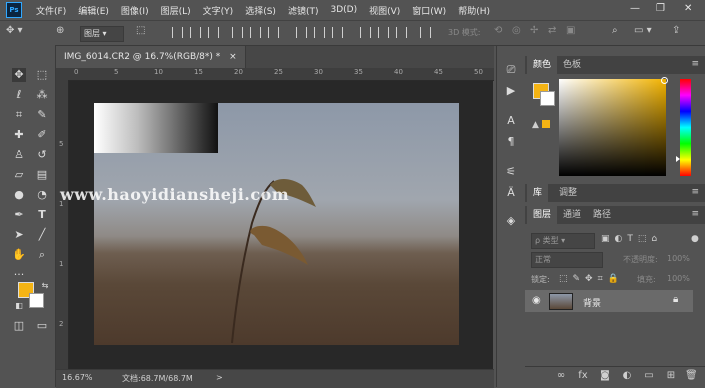 The image size is (705, 388). What do you see at coordinates (237, 32) in the screenshot?
I see `align-left-icon` at bounding box center [237, 32].